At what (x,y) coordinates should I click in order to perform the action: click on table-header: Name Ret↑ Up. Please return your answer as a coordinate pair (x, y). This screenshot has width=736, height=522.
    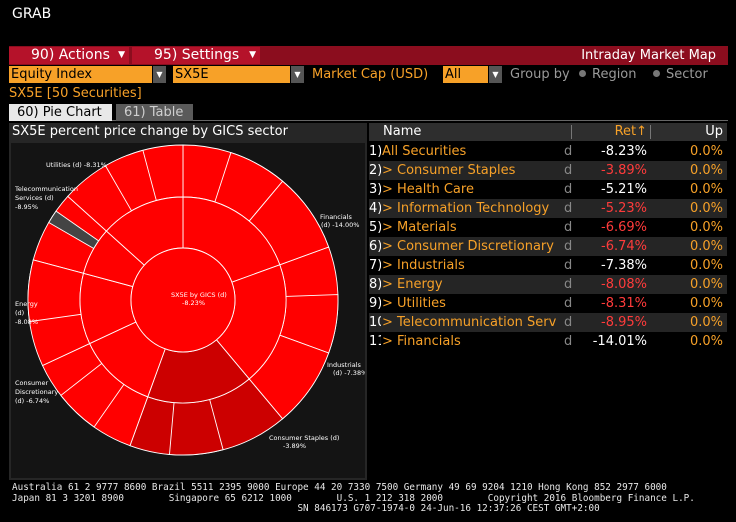
    Looking at the image, I should click on (548, 132).